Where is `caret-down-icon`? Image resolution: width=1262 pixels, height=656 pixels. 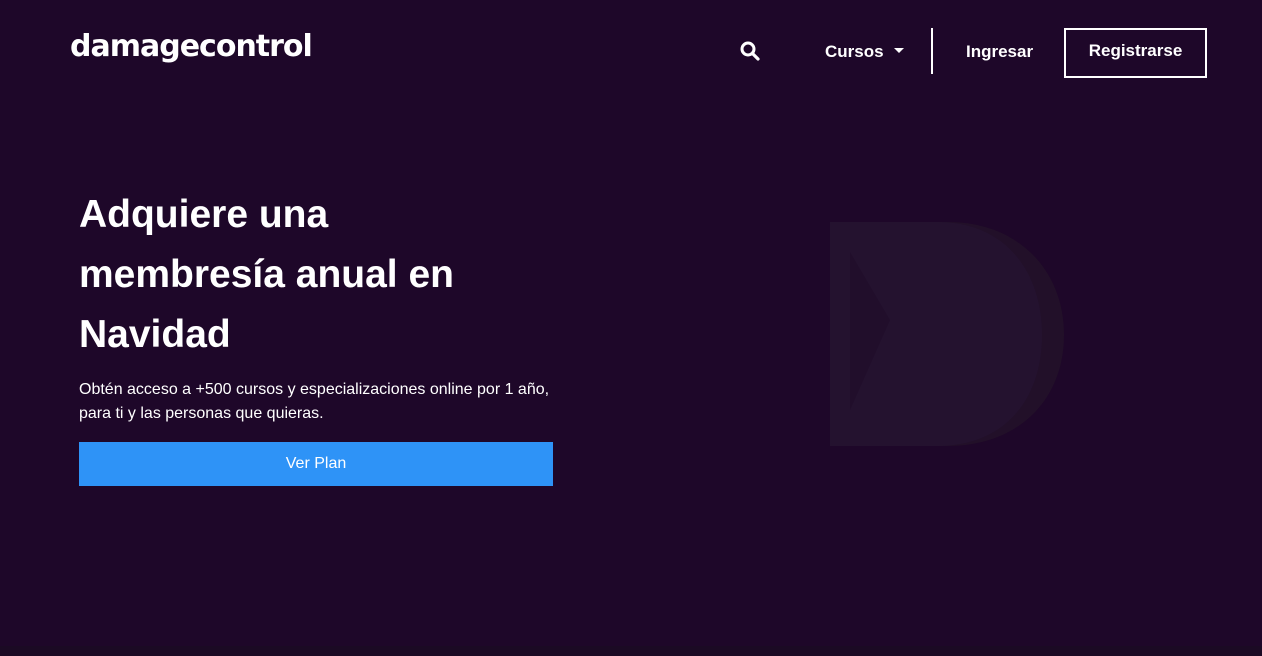
caret-down-icon is located at coordinates (898, 50).